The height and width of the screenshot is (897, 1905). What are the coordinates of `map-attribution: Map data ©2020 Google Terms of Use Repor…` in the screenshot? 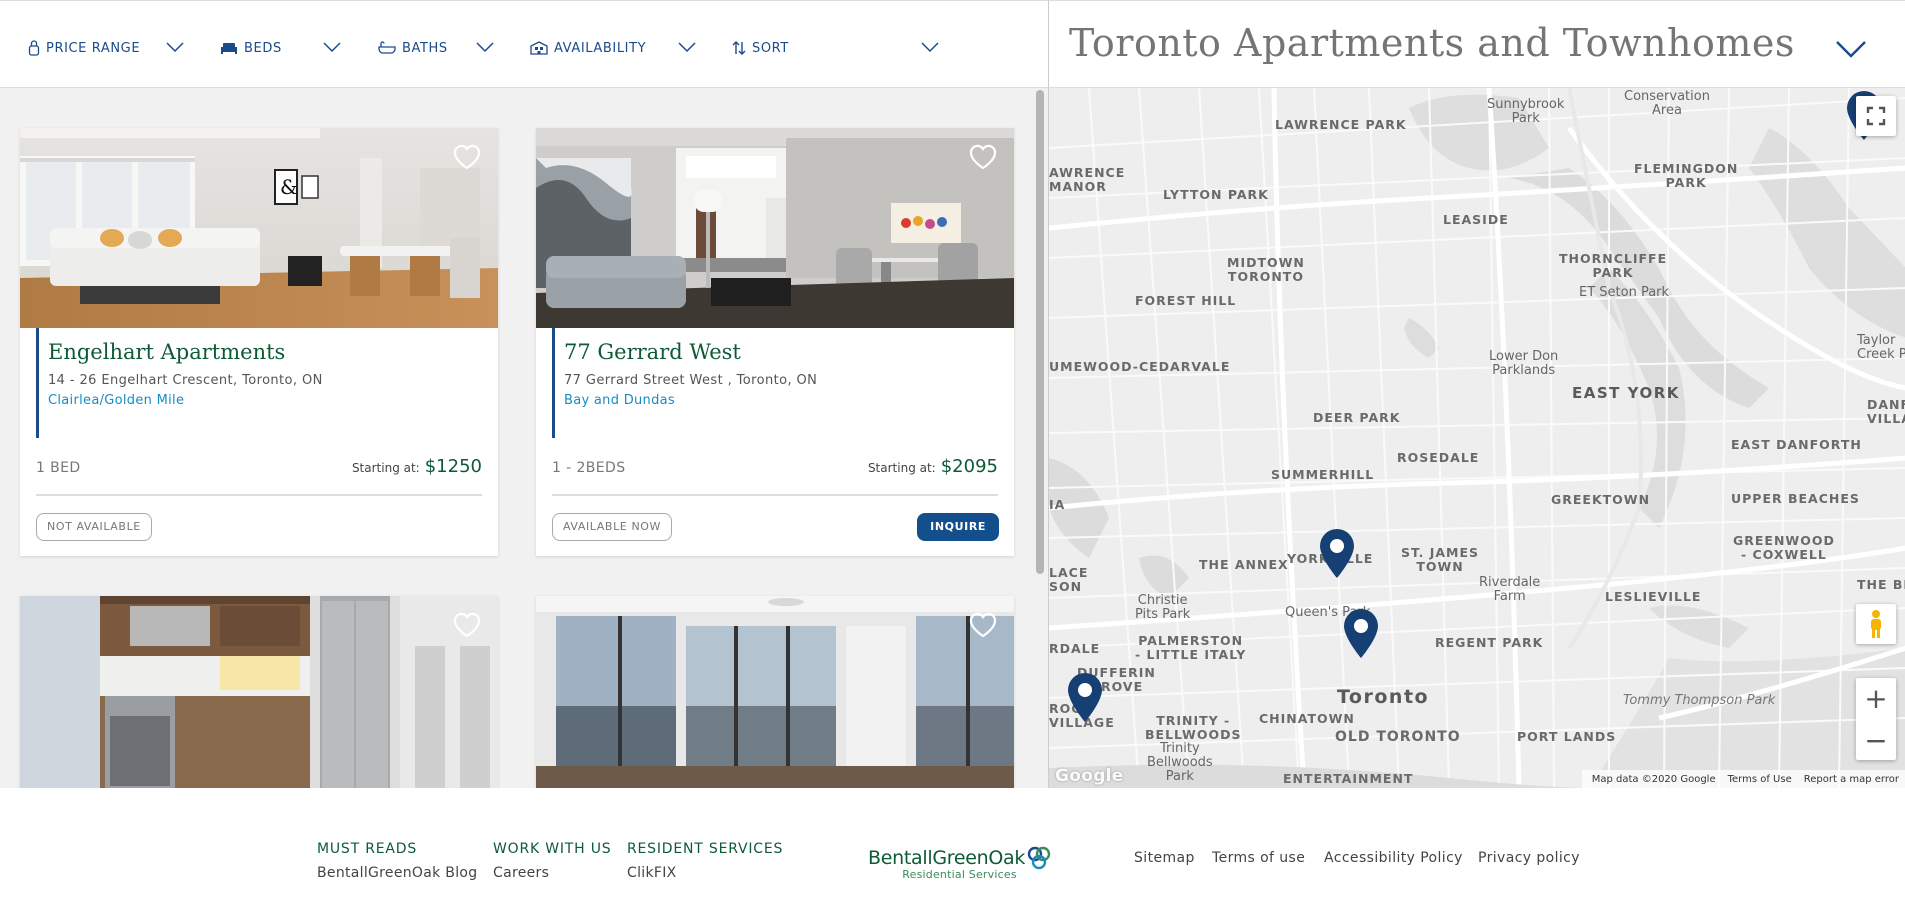 It's located at (1743, 779).